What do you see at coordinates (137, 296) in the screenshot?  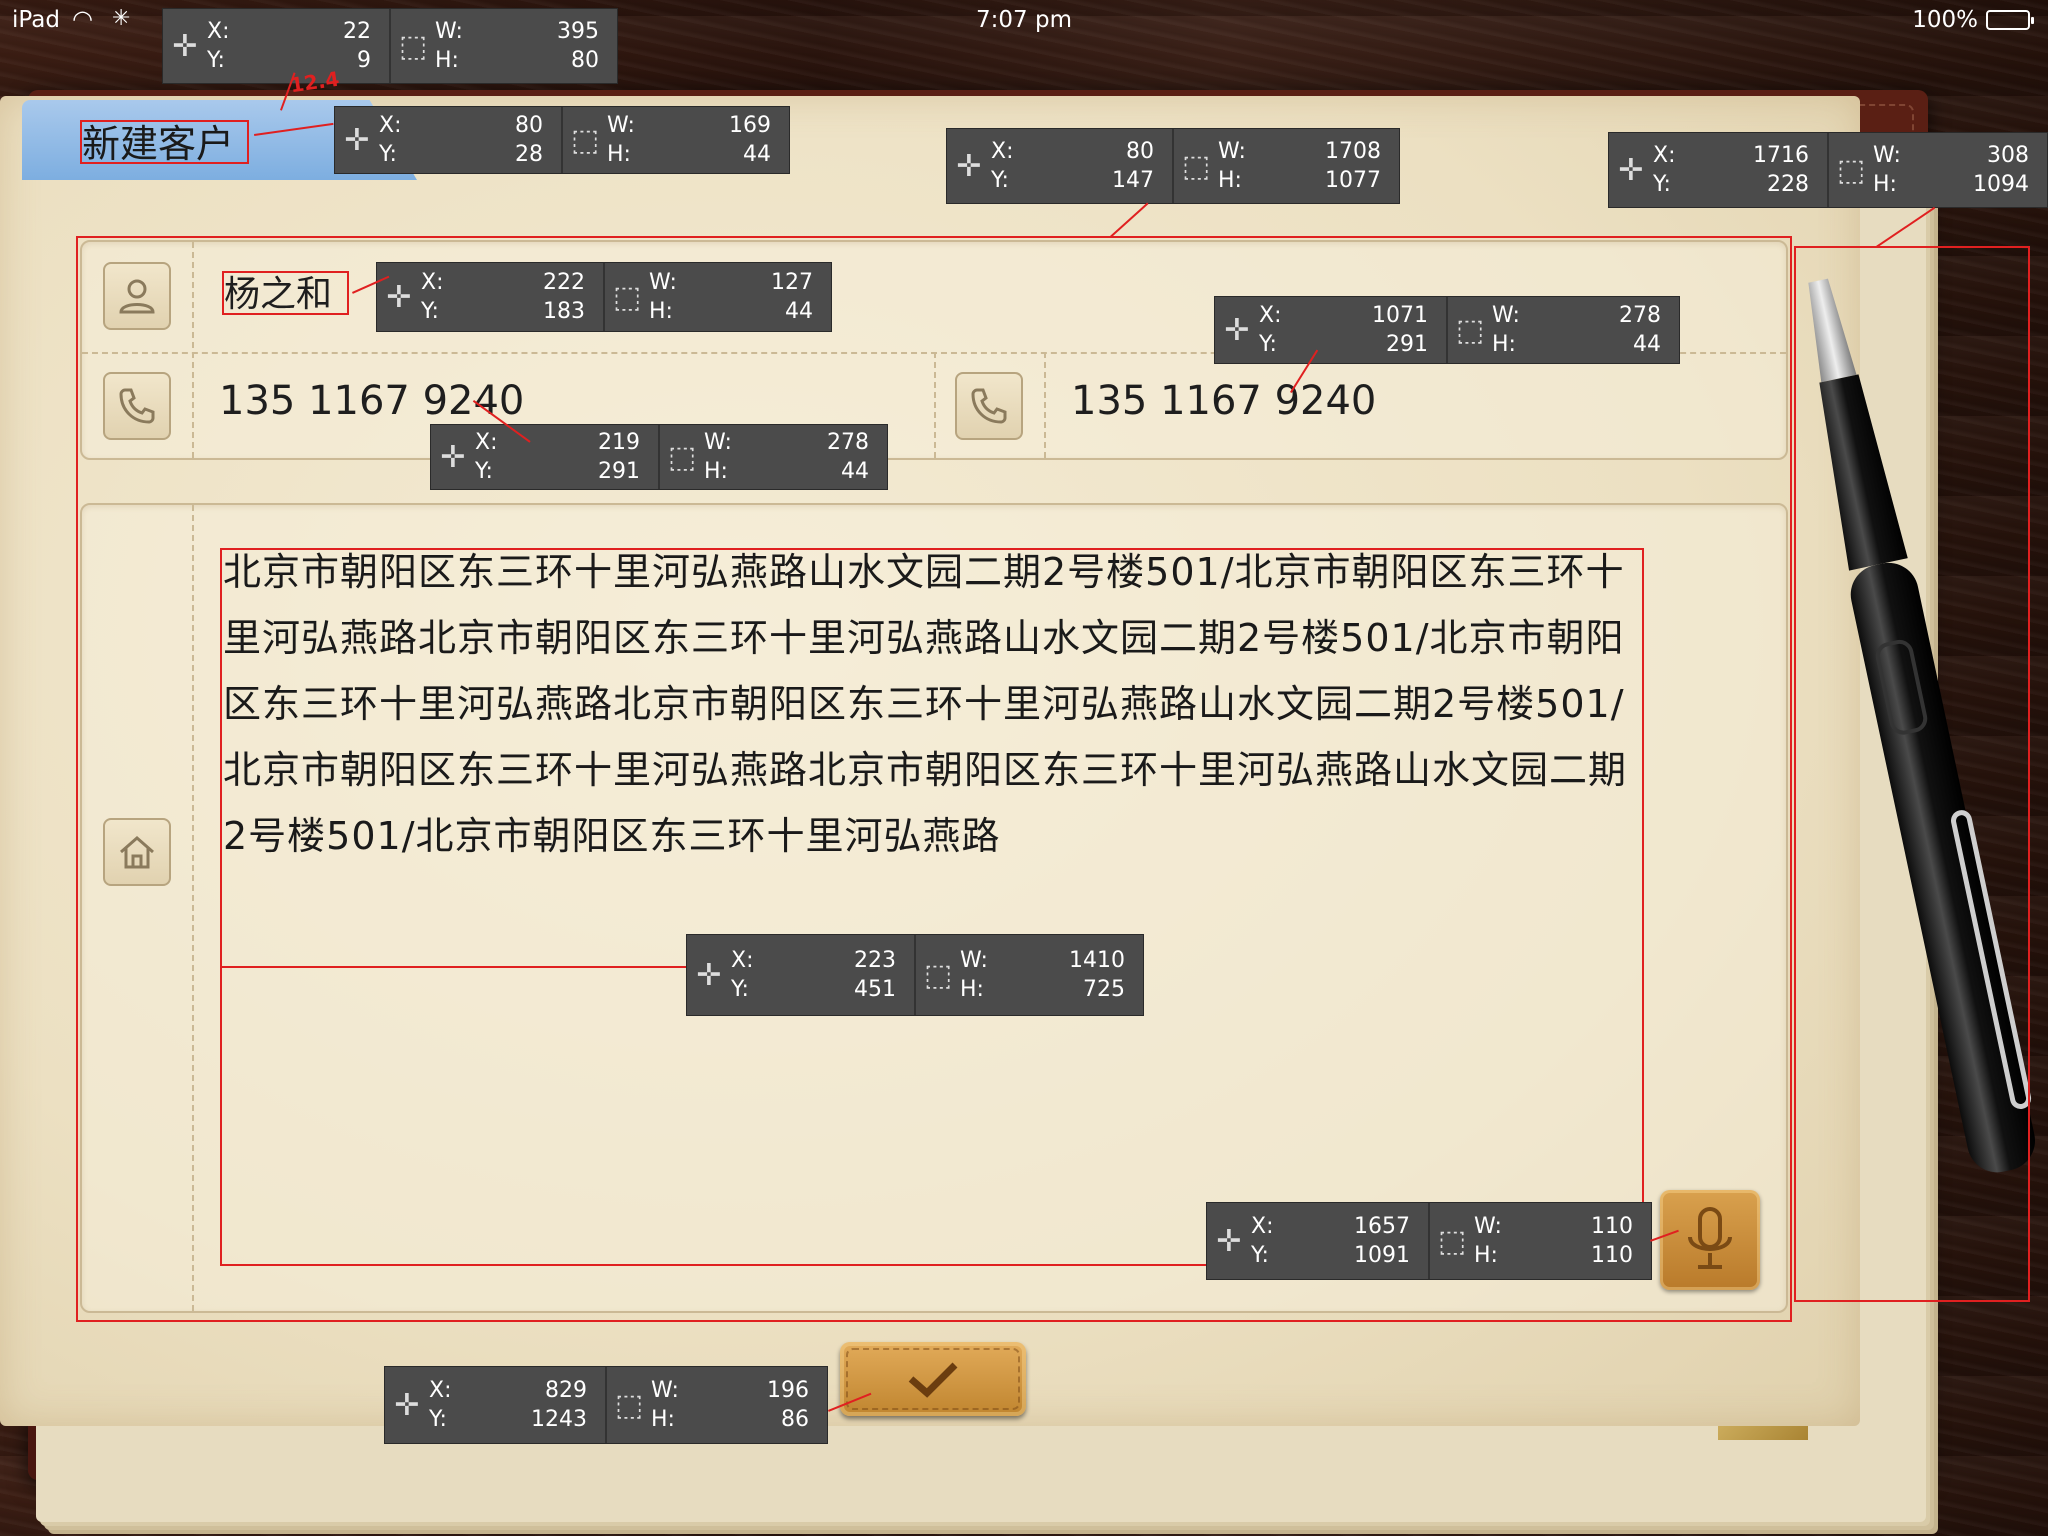 I see `person-icon` at bounding box center [137, 296].